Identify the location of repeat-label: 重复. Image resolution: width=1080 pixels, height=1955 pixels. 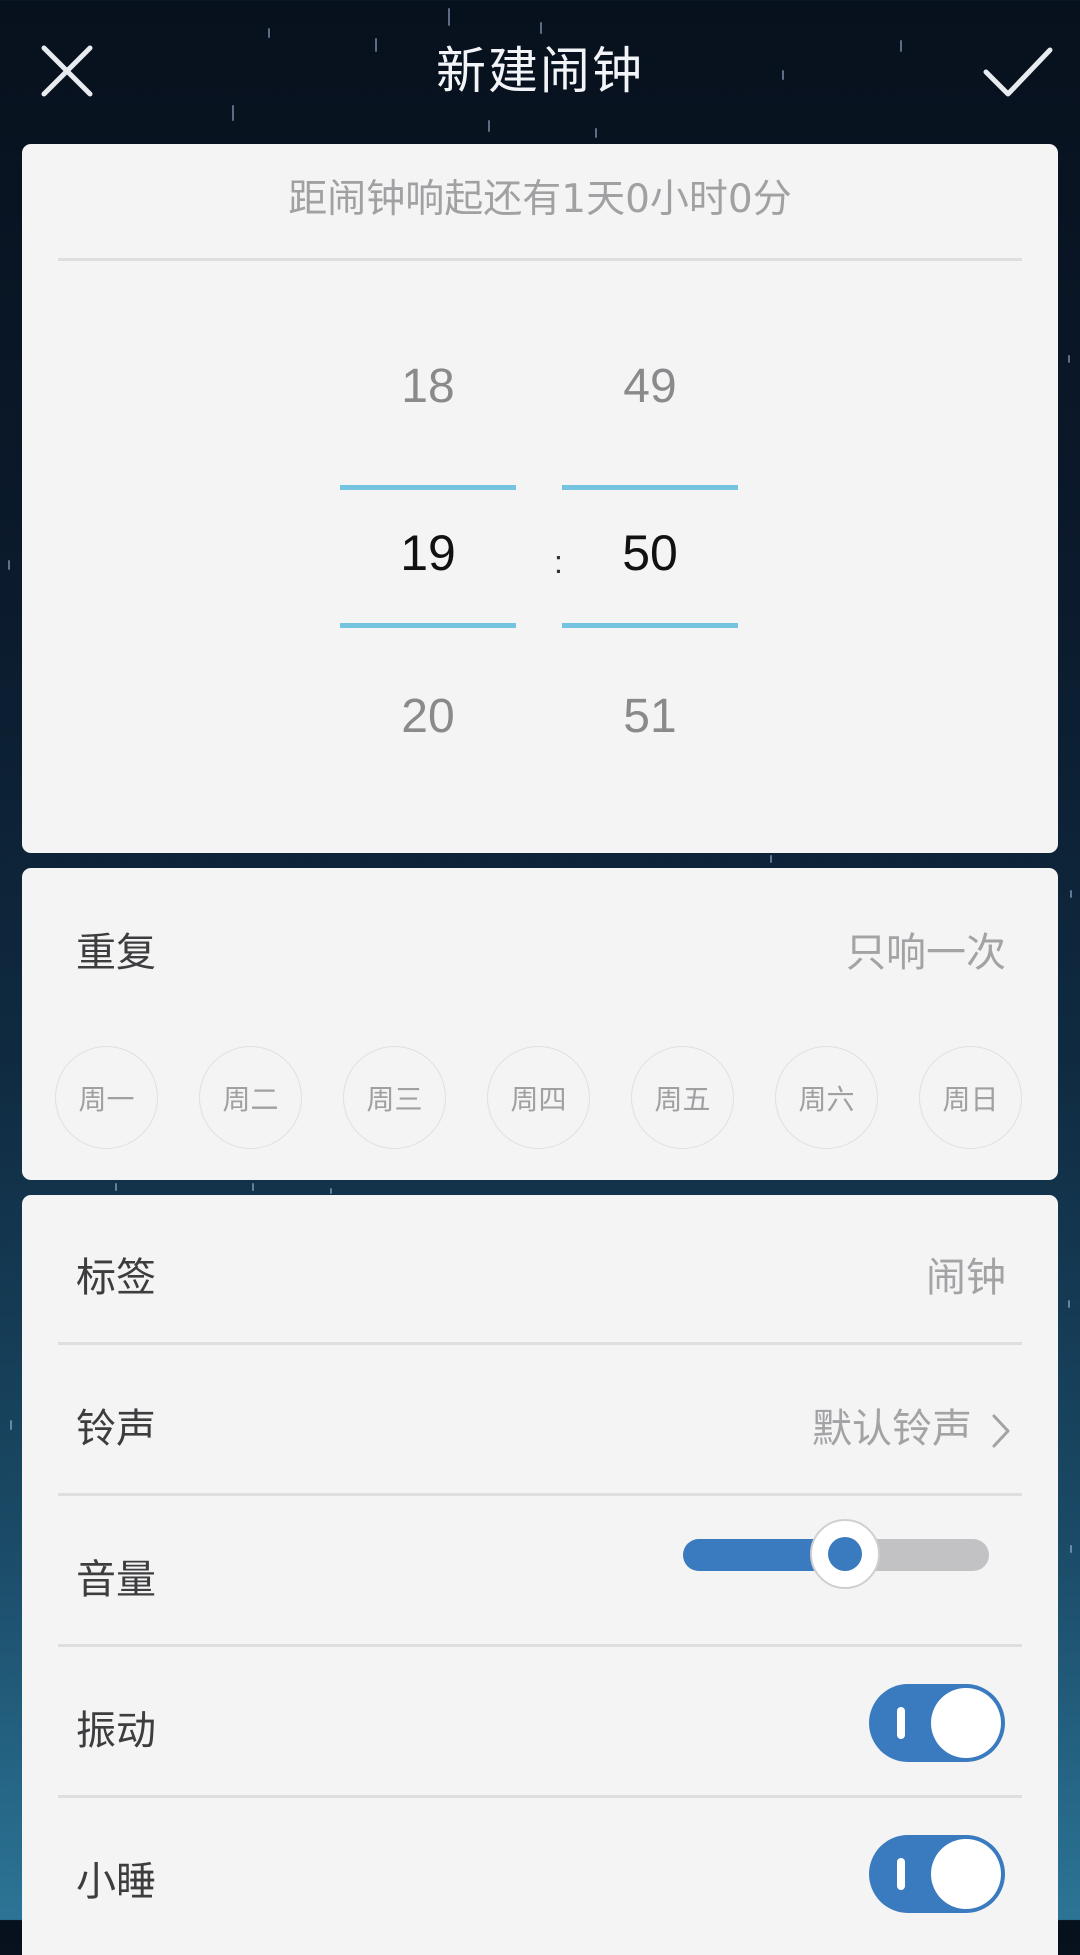
(116, 953).